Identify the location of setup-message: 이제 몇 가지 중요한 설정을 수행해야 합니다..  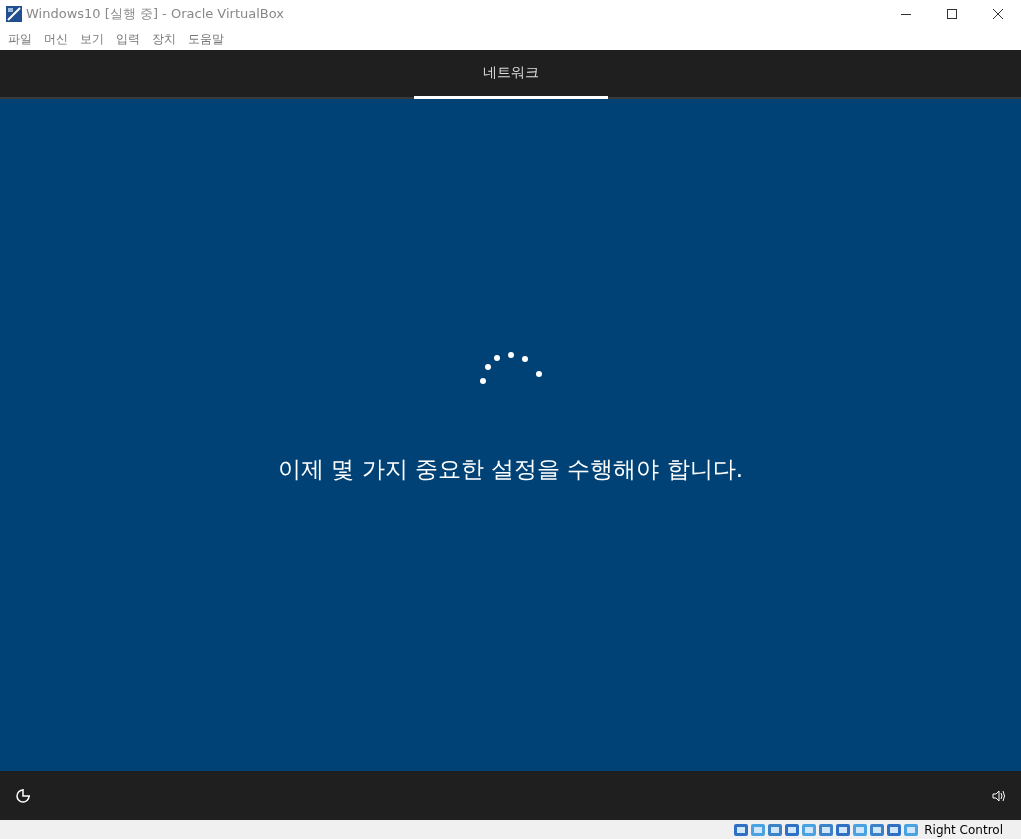
(510, 469).